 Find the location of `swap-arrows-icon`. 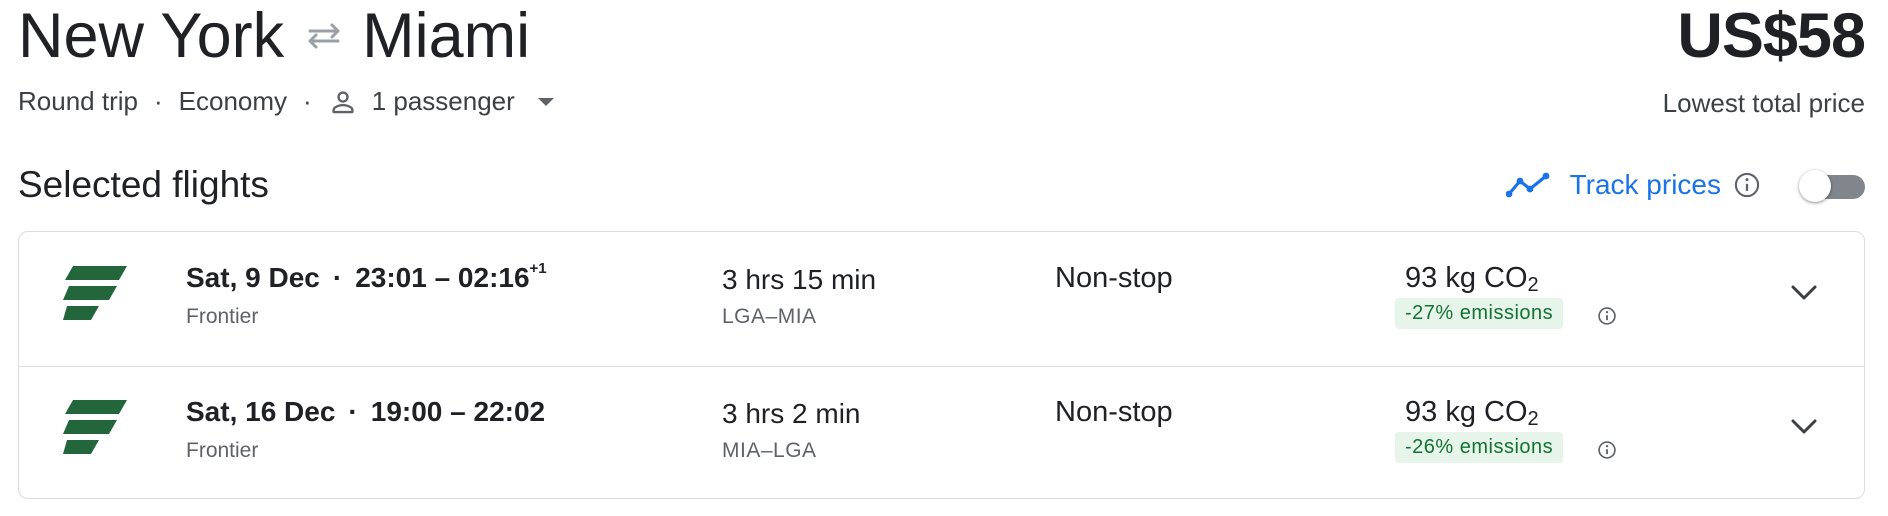

swap-arrows-icon is located at coordinates (324, 36).